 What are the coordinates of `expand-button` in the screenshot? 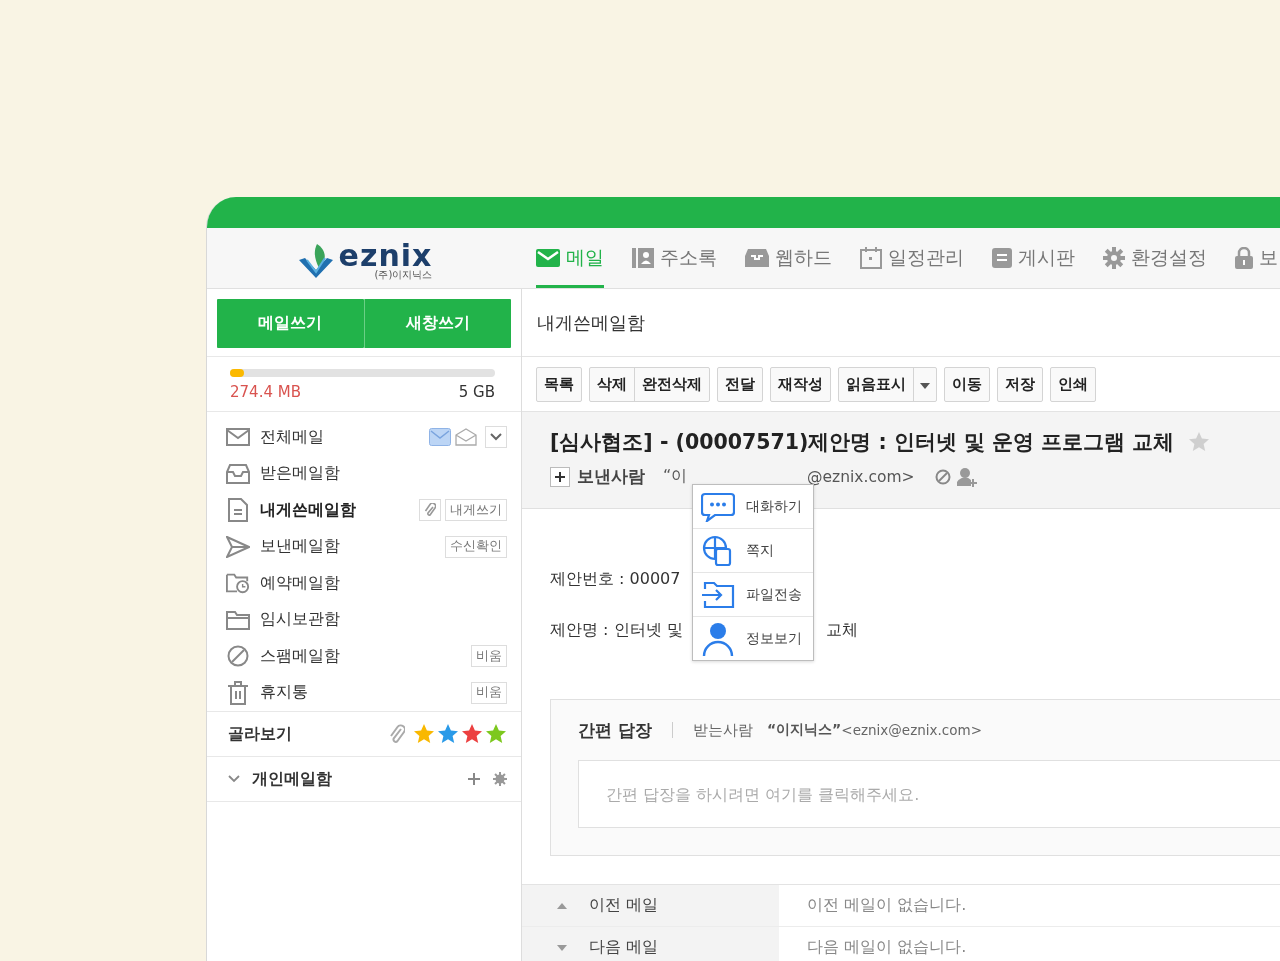 It's located at (560, 476).